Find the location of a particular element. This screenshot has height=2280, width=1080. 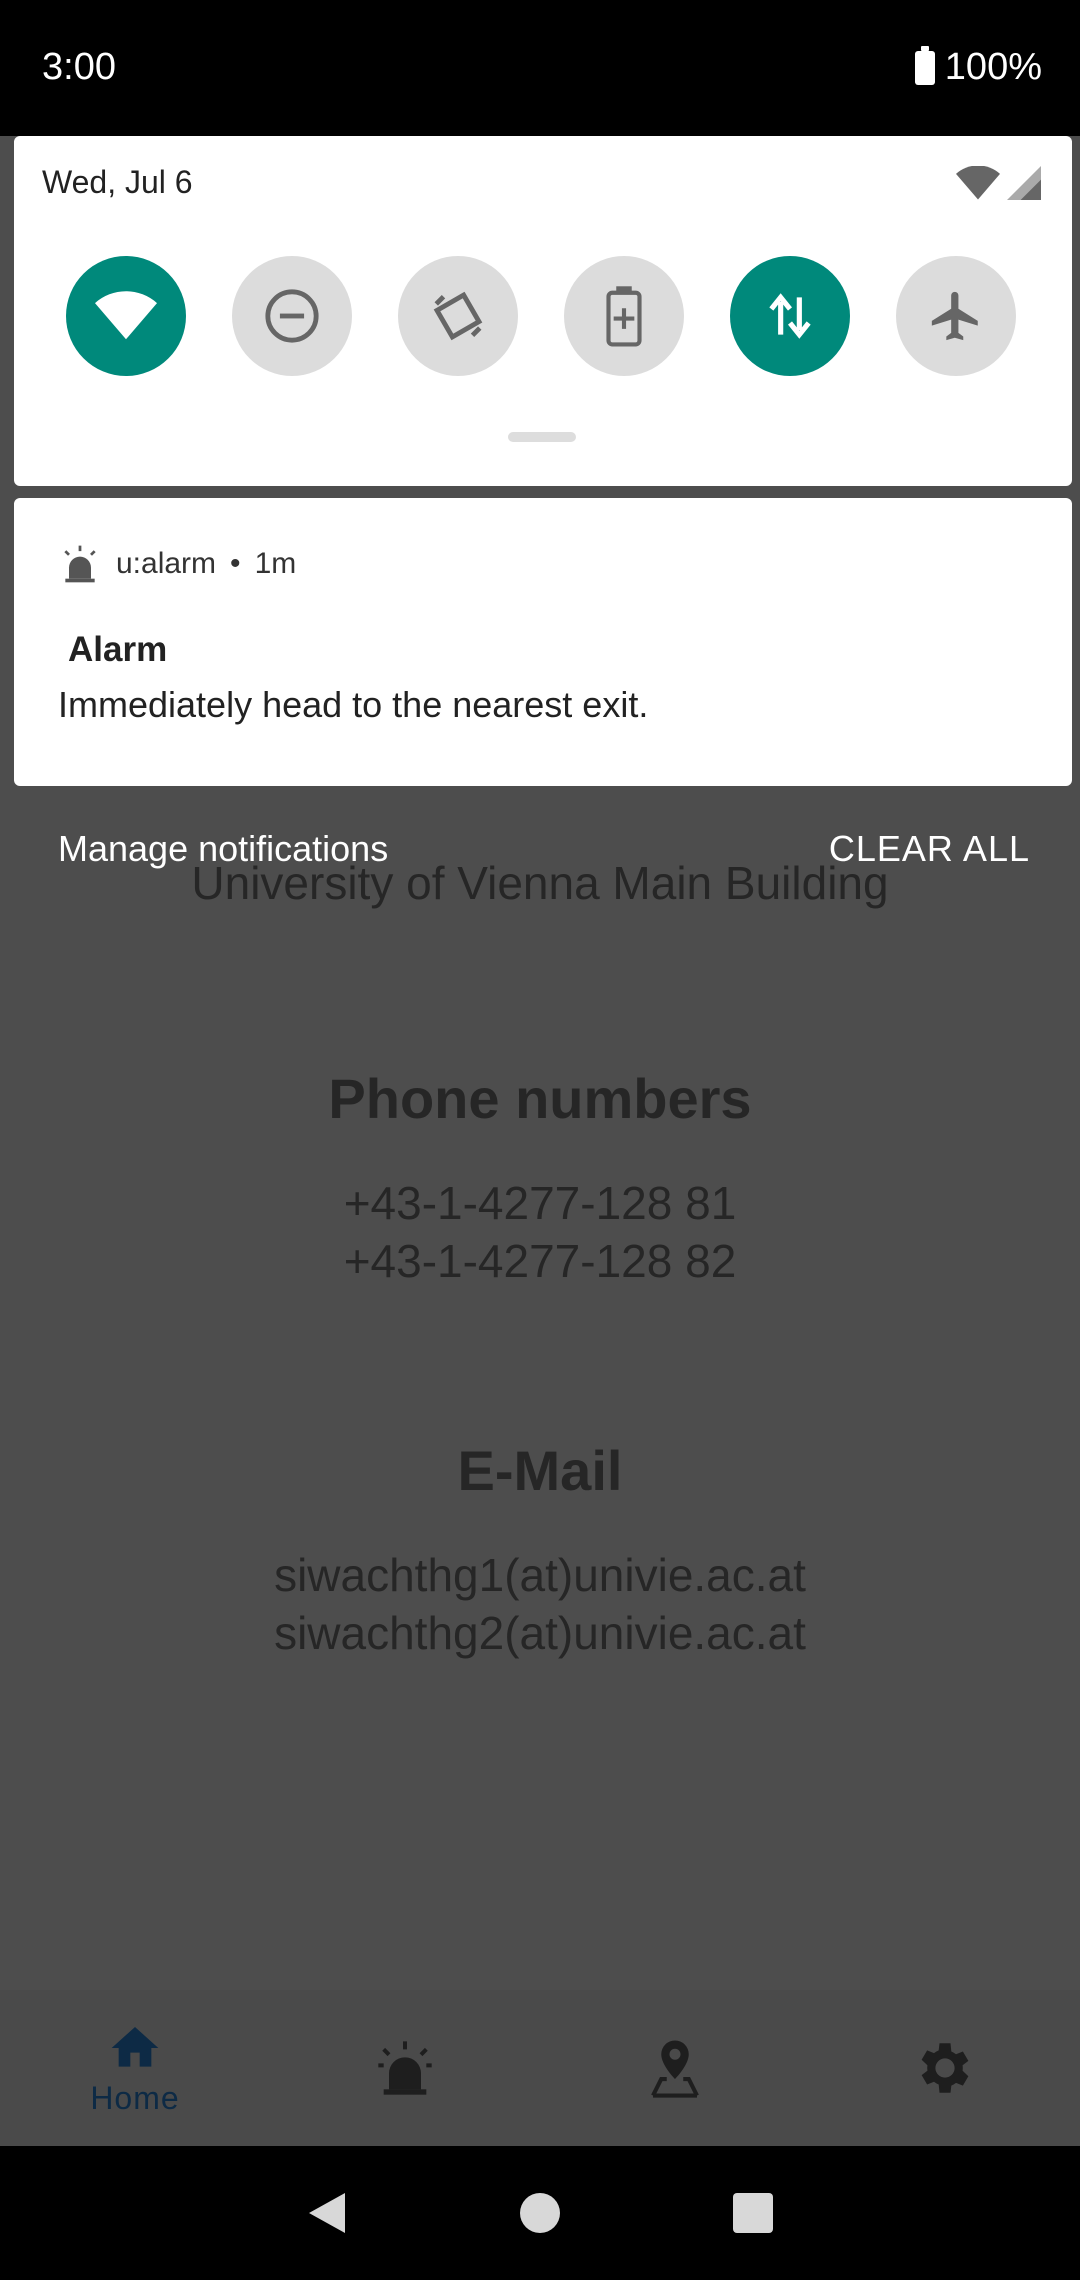

wifi-icon is located at coordinates (126, 315).